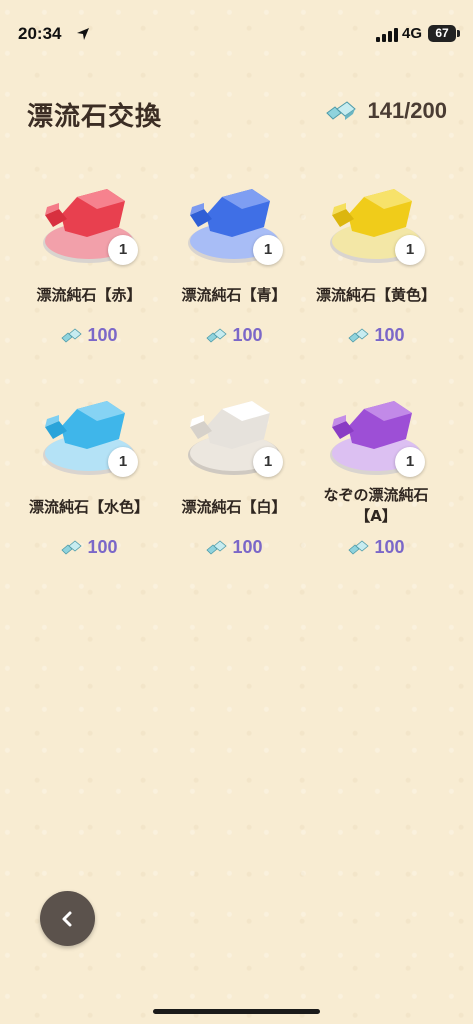 Image resolution: width=473 pixels, height=1024 pixels. Describe the element at coordinates (376, 270) in the screenshot. I see `exchange-item-yellow: 1 漂流純石【黄色】 100` at that location.